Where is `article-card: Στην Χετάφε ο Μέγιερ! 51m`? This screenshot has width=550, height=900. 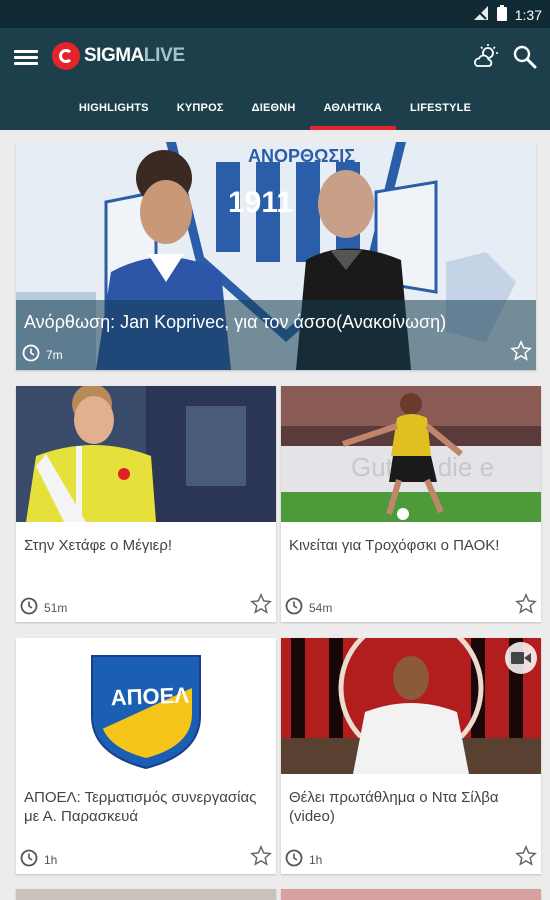 article-card: Στην Χετάφε ο Μέγιερ! 51m is located at coordinates (146, 504).